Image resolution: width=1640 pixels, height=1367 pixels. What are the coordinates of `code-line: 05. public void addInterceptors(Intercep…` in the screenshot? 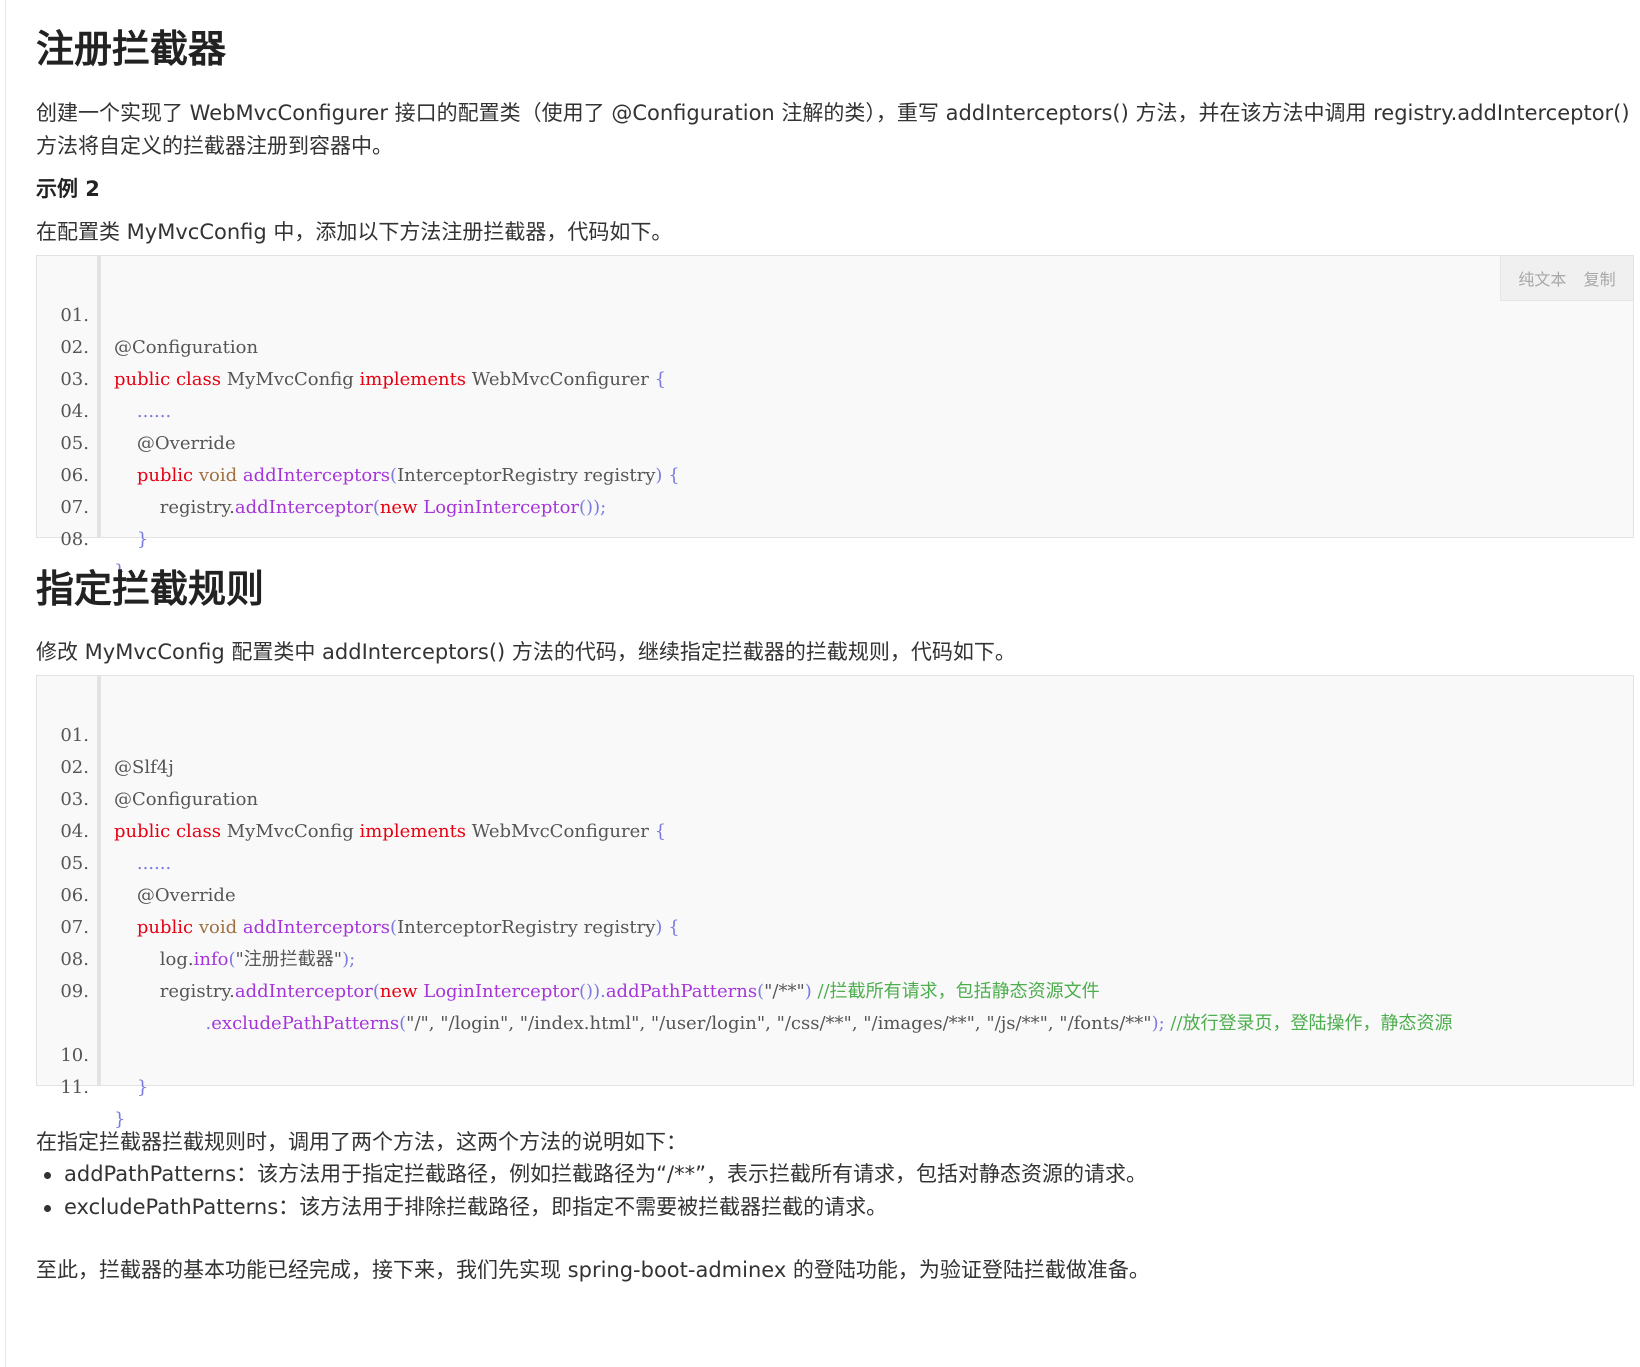 It's located at (835, 441).